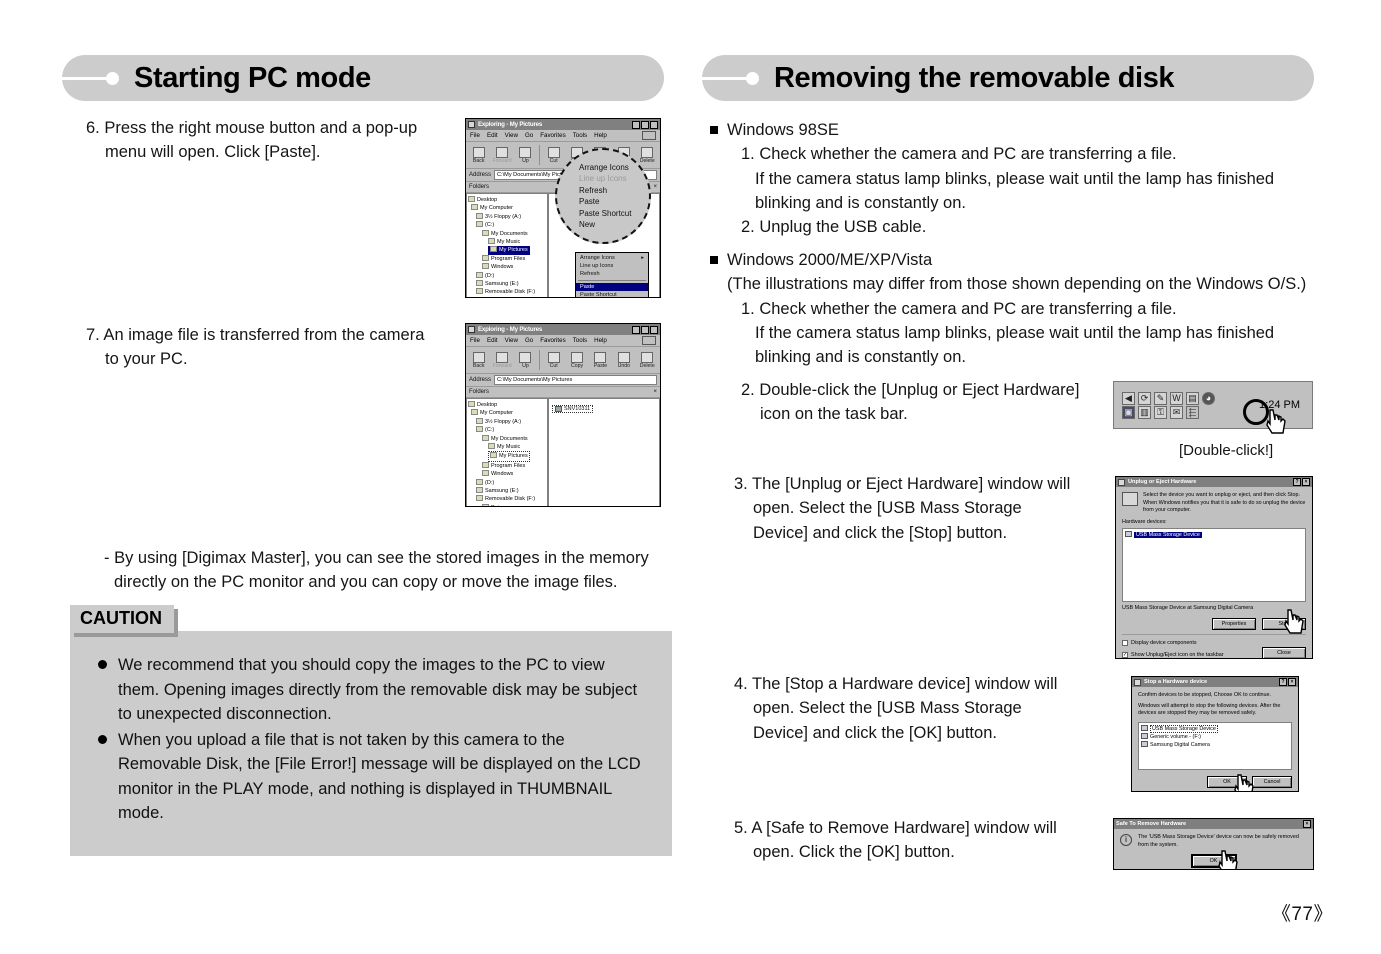  What do you see at coordinates (603, 178) in the screenshot?
I see `magnified-line-up-icons: Line up Icons` at bounding box center [603, 178].